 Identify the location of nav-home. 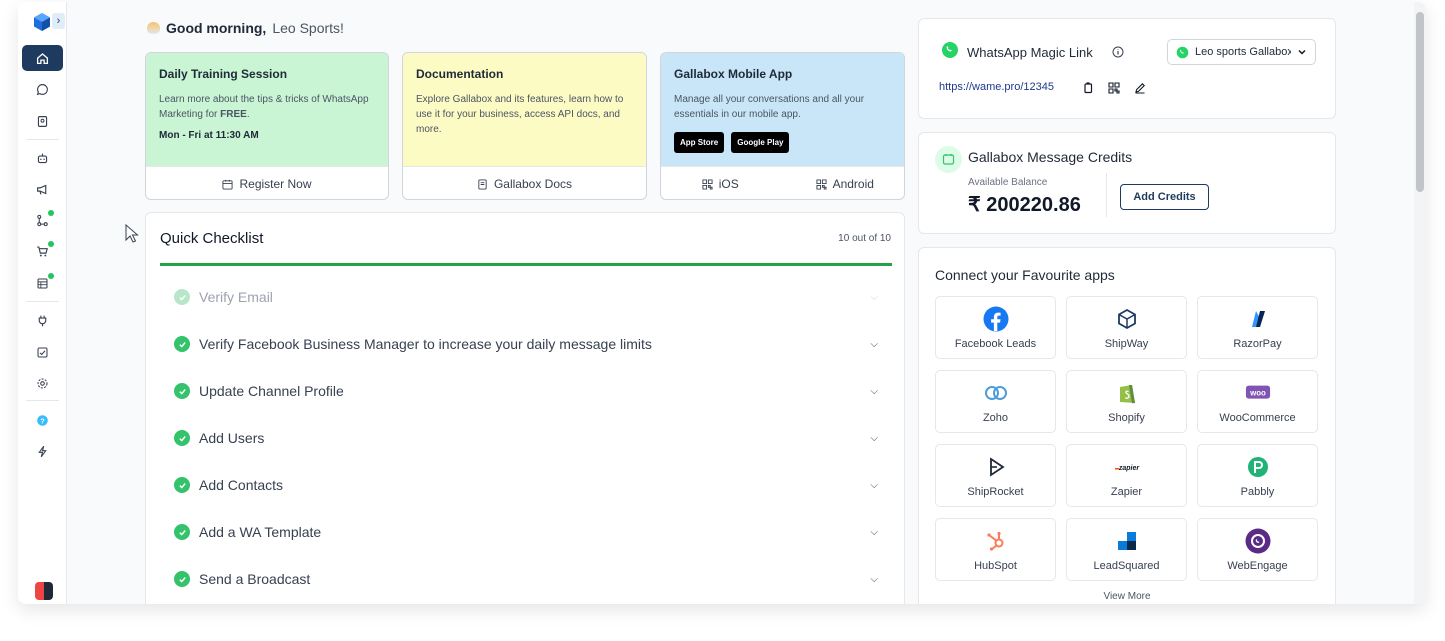
(42, 58).